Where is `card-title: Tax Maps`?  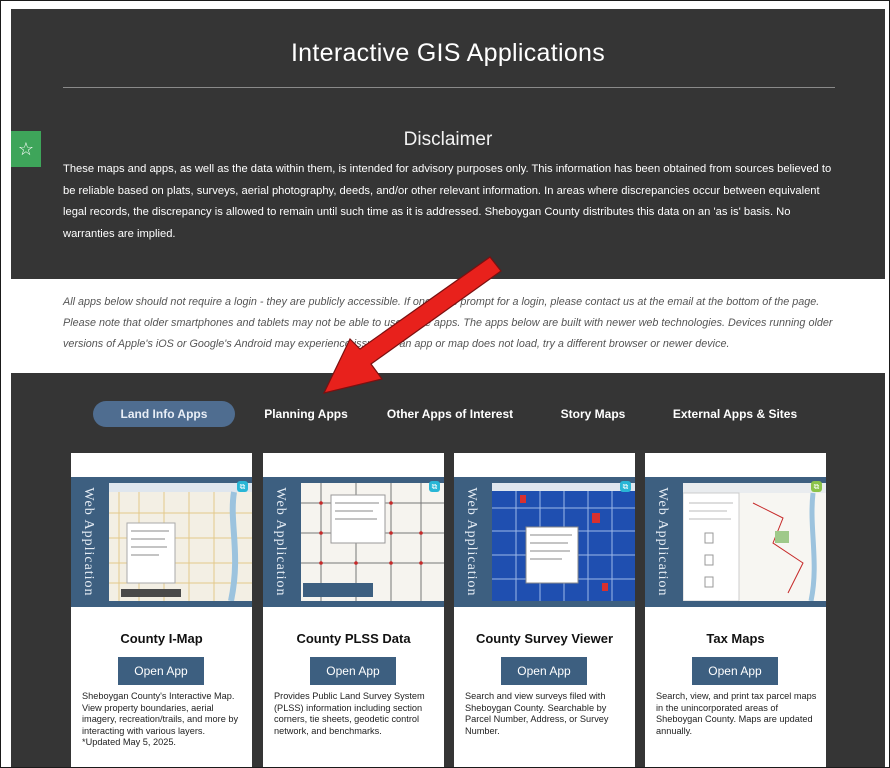 card-title: Tax Maps is located at coordinates (735, 638).